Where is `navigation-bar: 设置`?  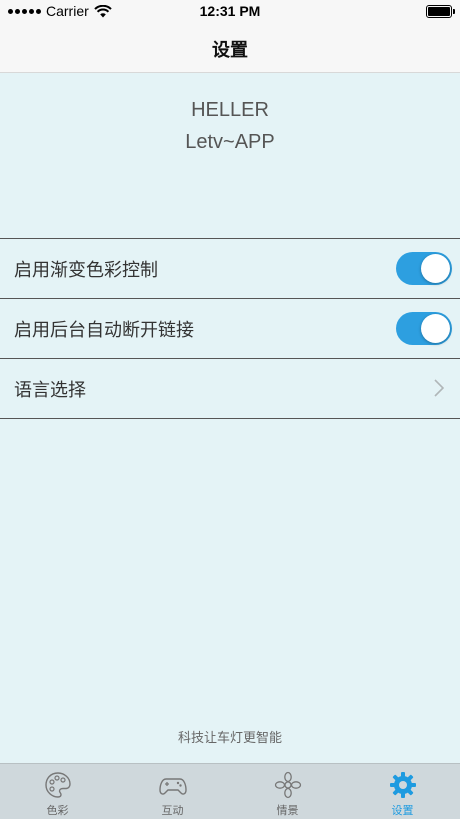 navigation-bar: 设置 is located at coordinates (230, 48).